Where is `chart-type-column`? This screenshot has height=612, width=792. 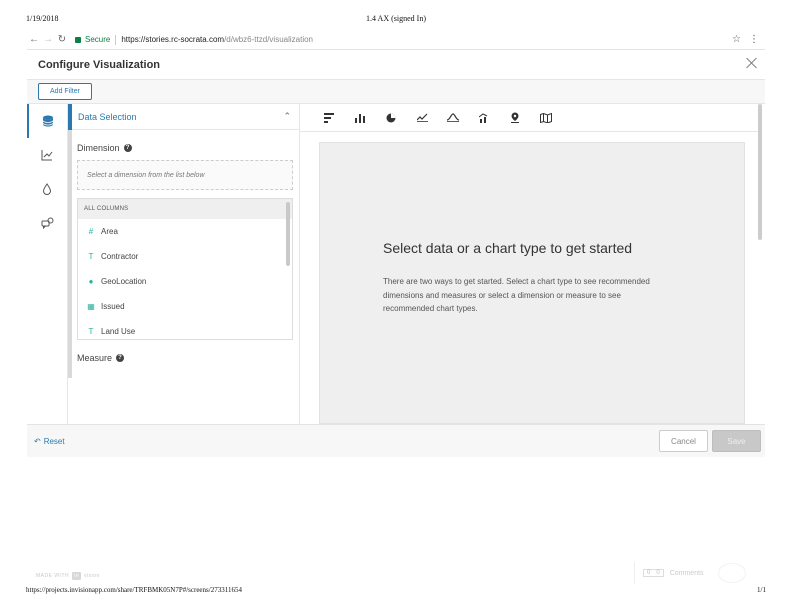 chart-type-column is located at coordinates (360, 118).